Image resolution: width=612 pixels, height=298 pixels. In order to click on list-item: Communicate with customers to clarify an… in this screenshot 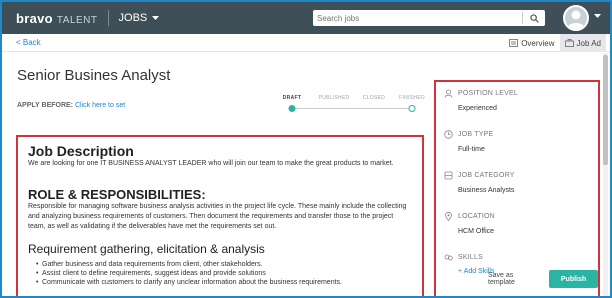, I will do `click(224, 282)`.